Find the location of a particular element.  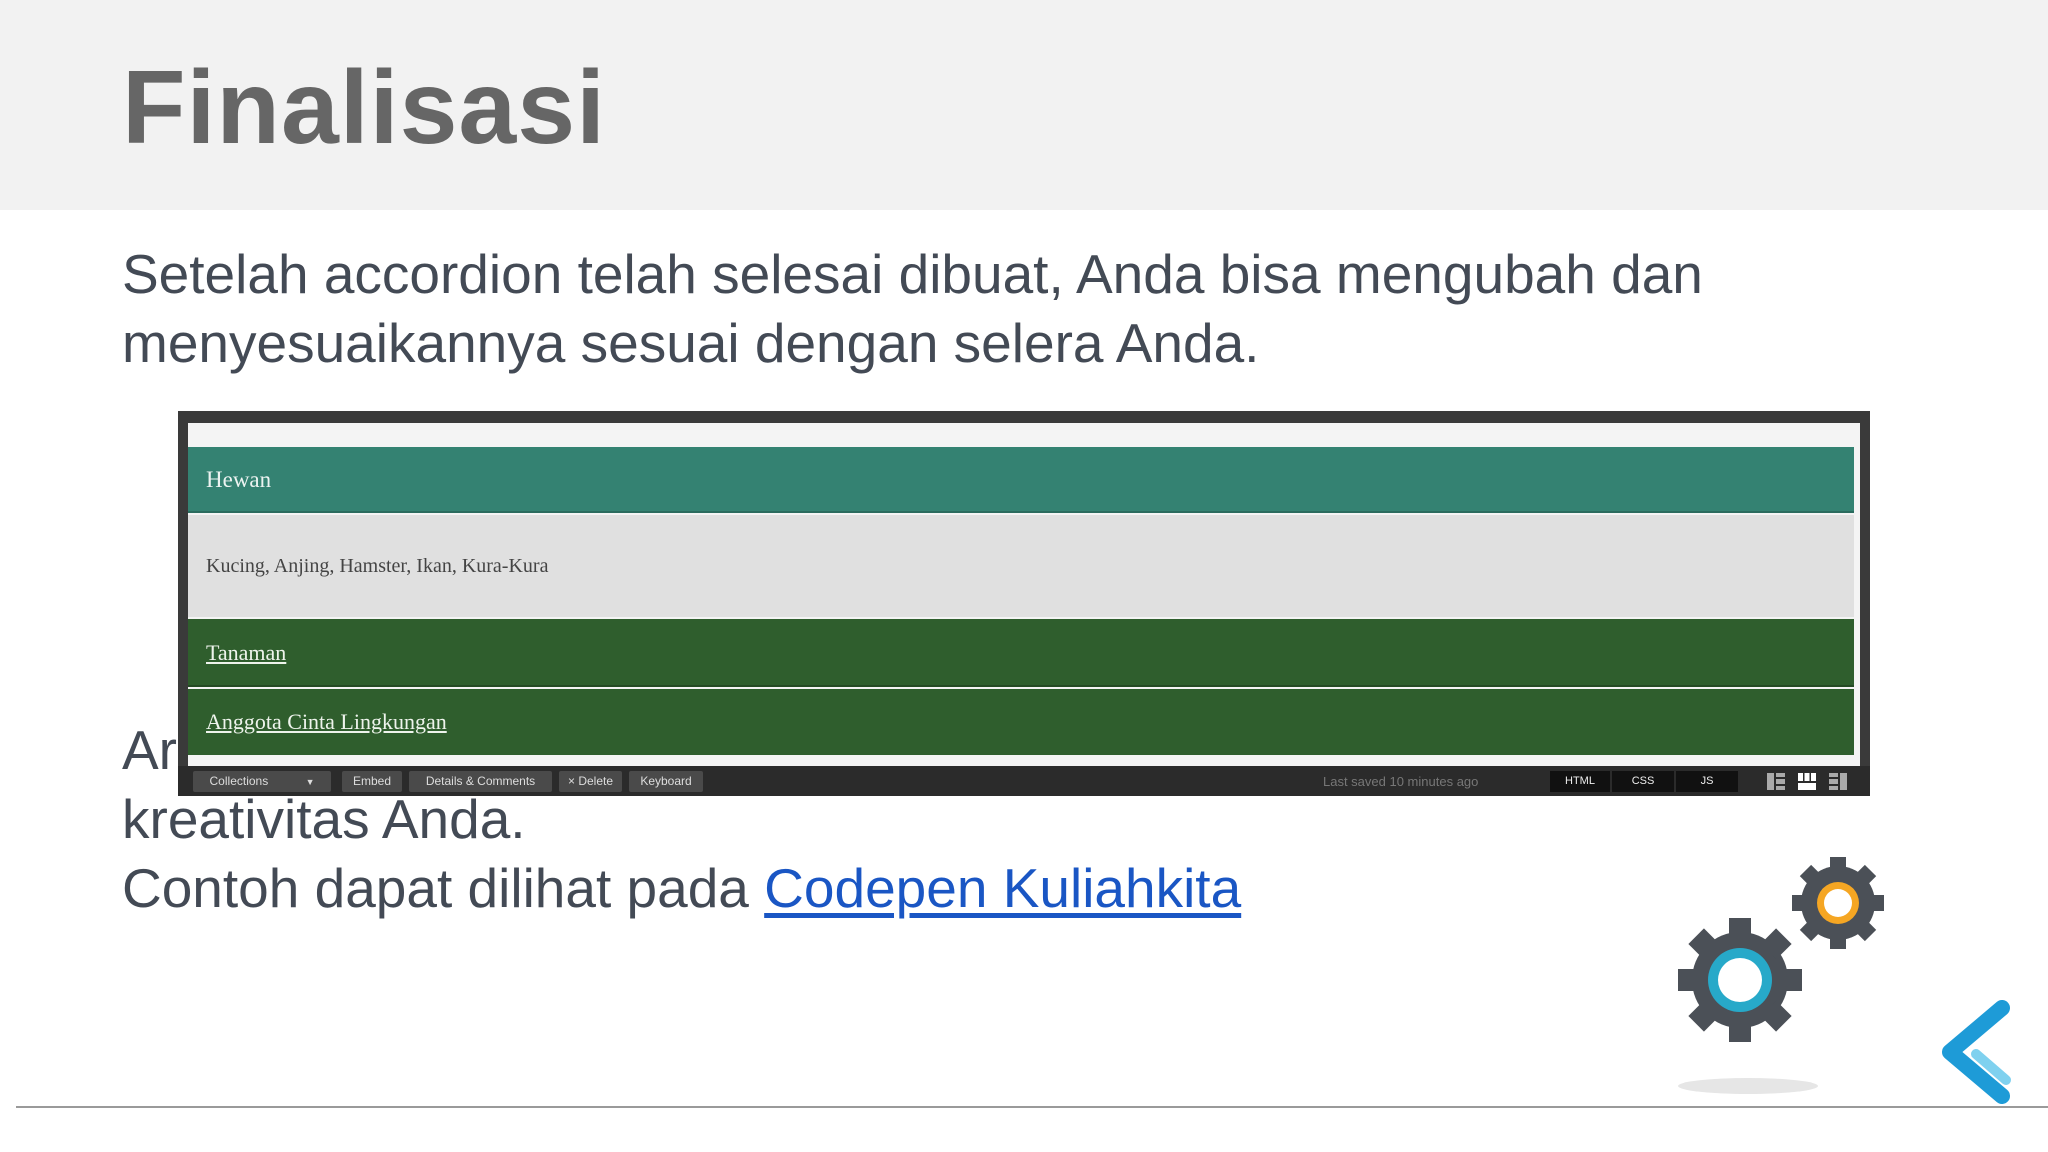

css-toggle: CSS is located at coordinates (1643, 781).